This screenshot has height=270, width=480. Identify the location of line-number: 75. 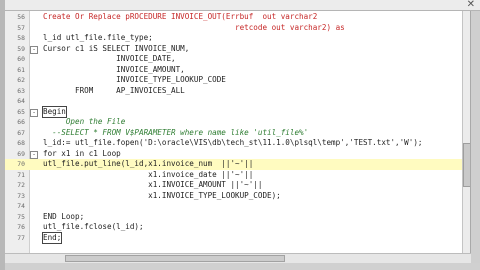
(21, 216).